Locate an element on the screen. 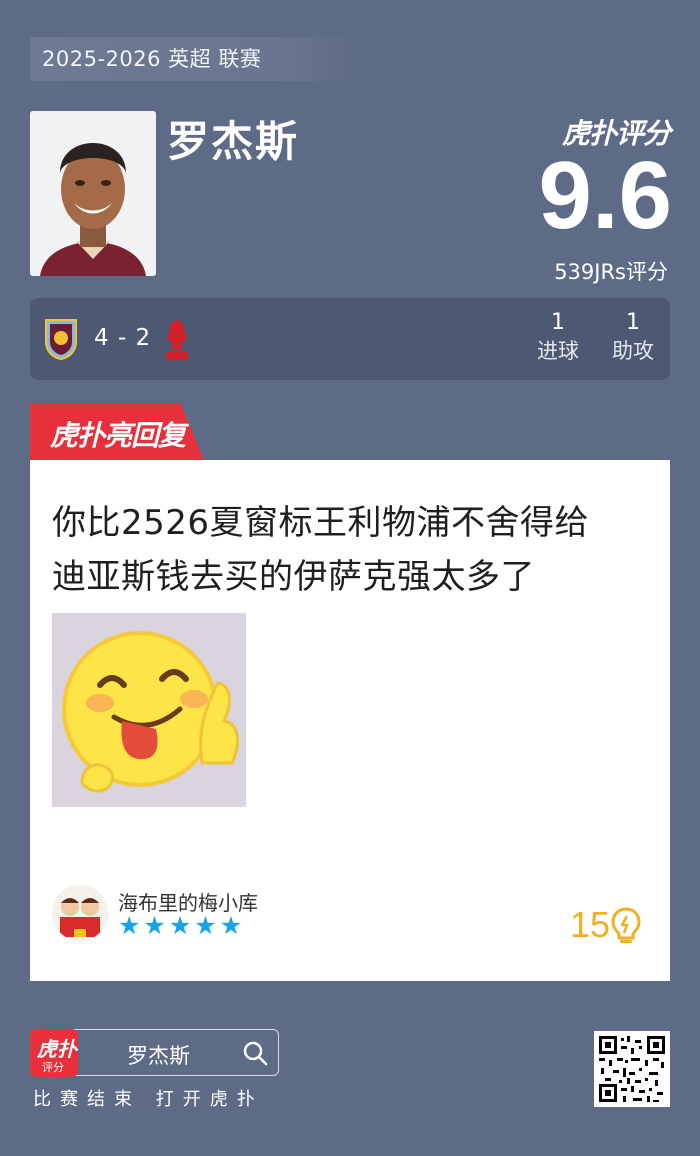 The width and height of the screenshot is (700, 1156). liverpool-crest-icon is located at coordinates (177, 339).